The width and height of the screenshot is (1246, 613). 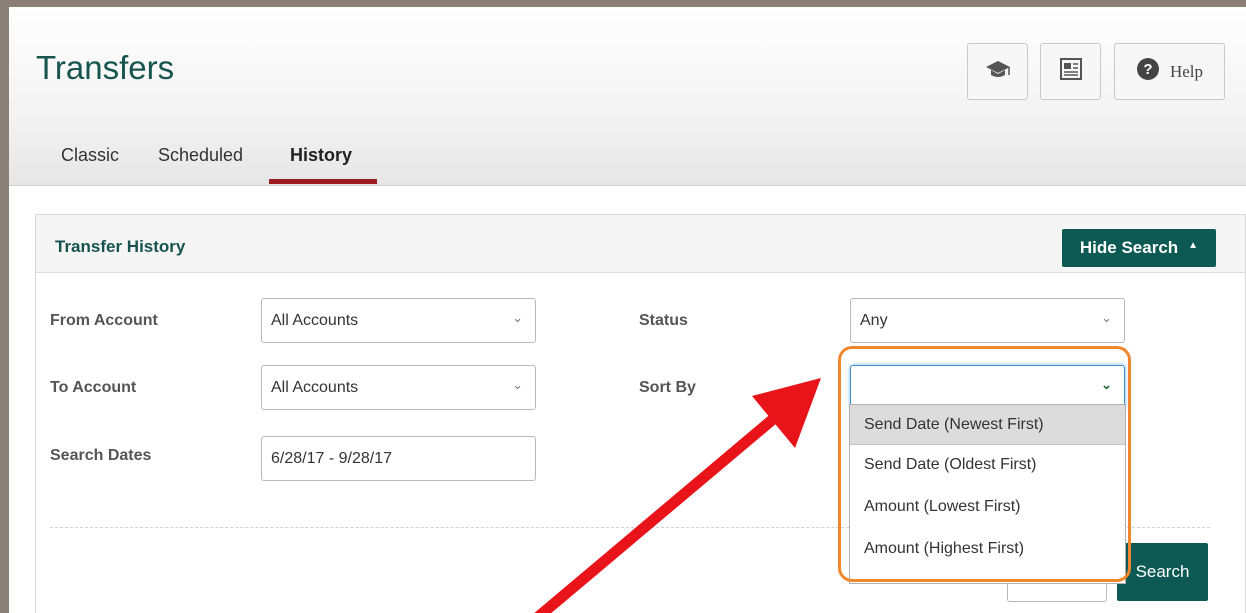 What do you see at coordinates (105, 67) in the screenshot?
I see `page-title: Transfers` at bounding box center [105, 67].